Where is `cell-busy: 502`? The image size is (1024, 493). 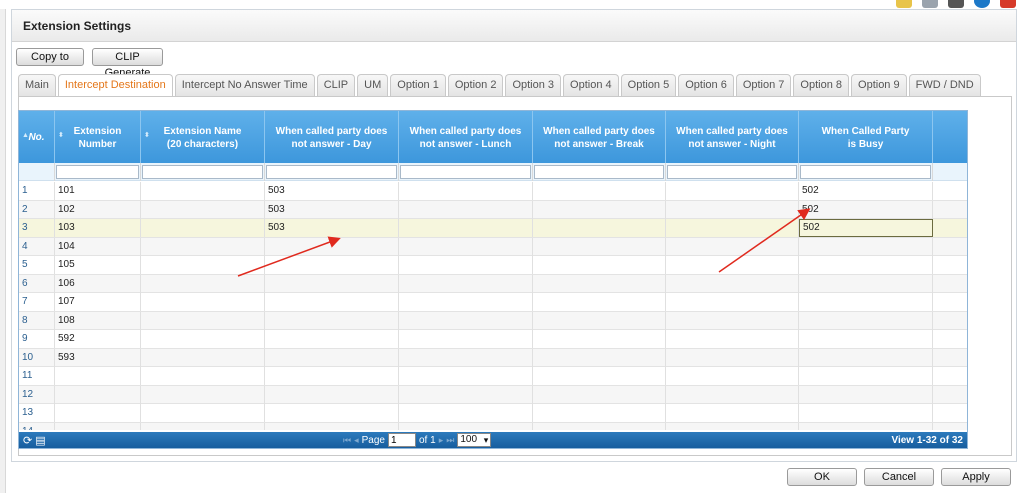
cell-busy: 502 is located at coordinates (866, 228).